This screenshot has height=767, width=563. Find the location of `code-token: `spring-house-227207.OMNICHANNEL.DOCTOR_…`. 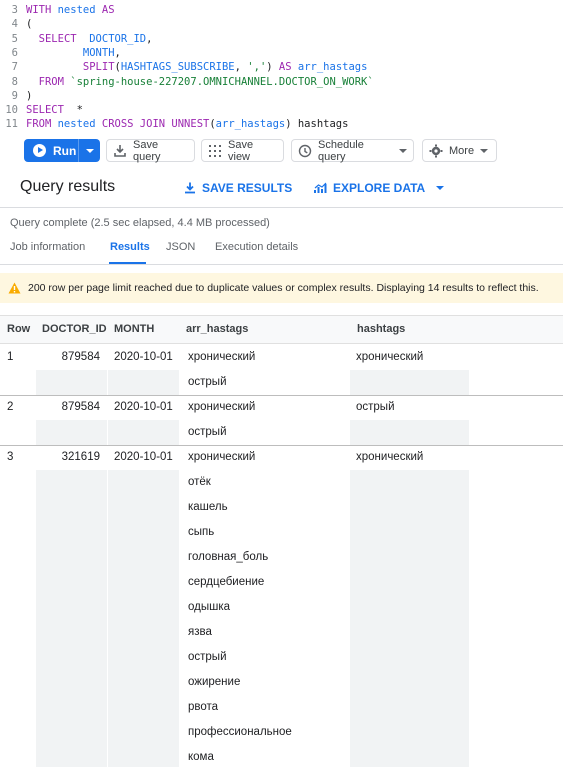

code-token: `spring-house-227207.OMNICHANNEL.DOCTOR_… is located at coordinates (222, 81).